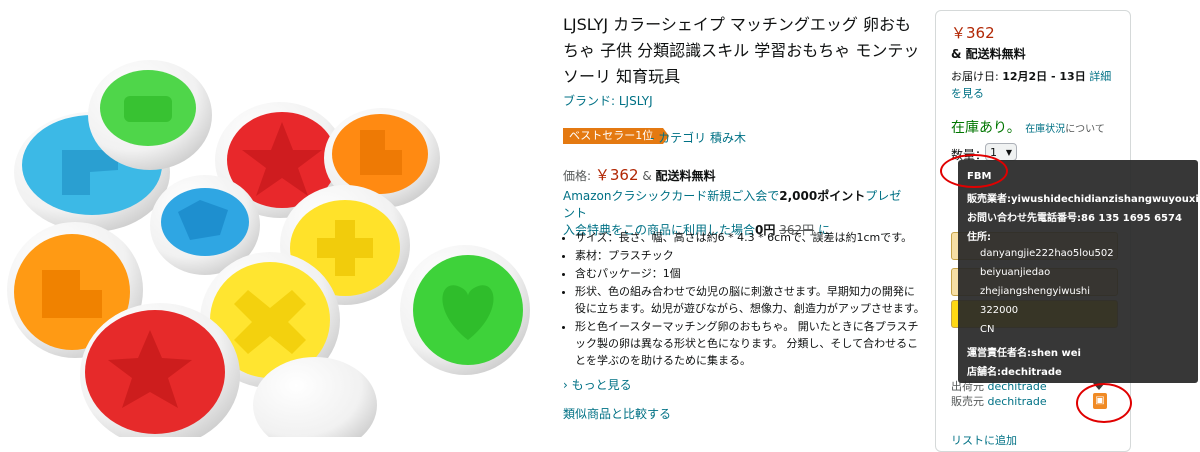  I want to click on stock-suffix: について, so click(1085, 129).